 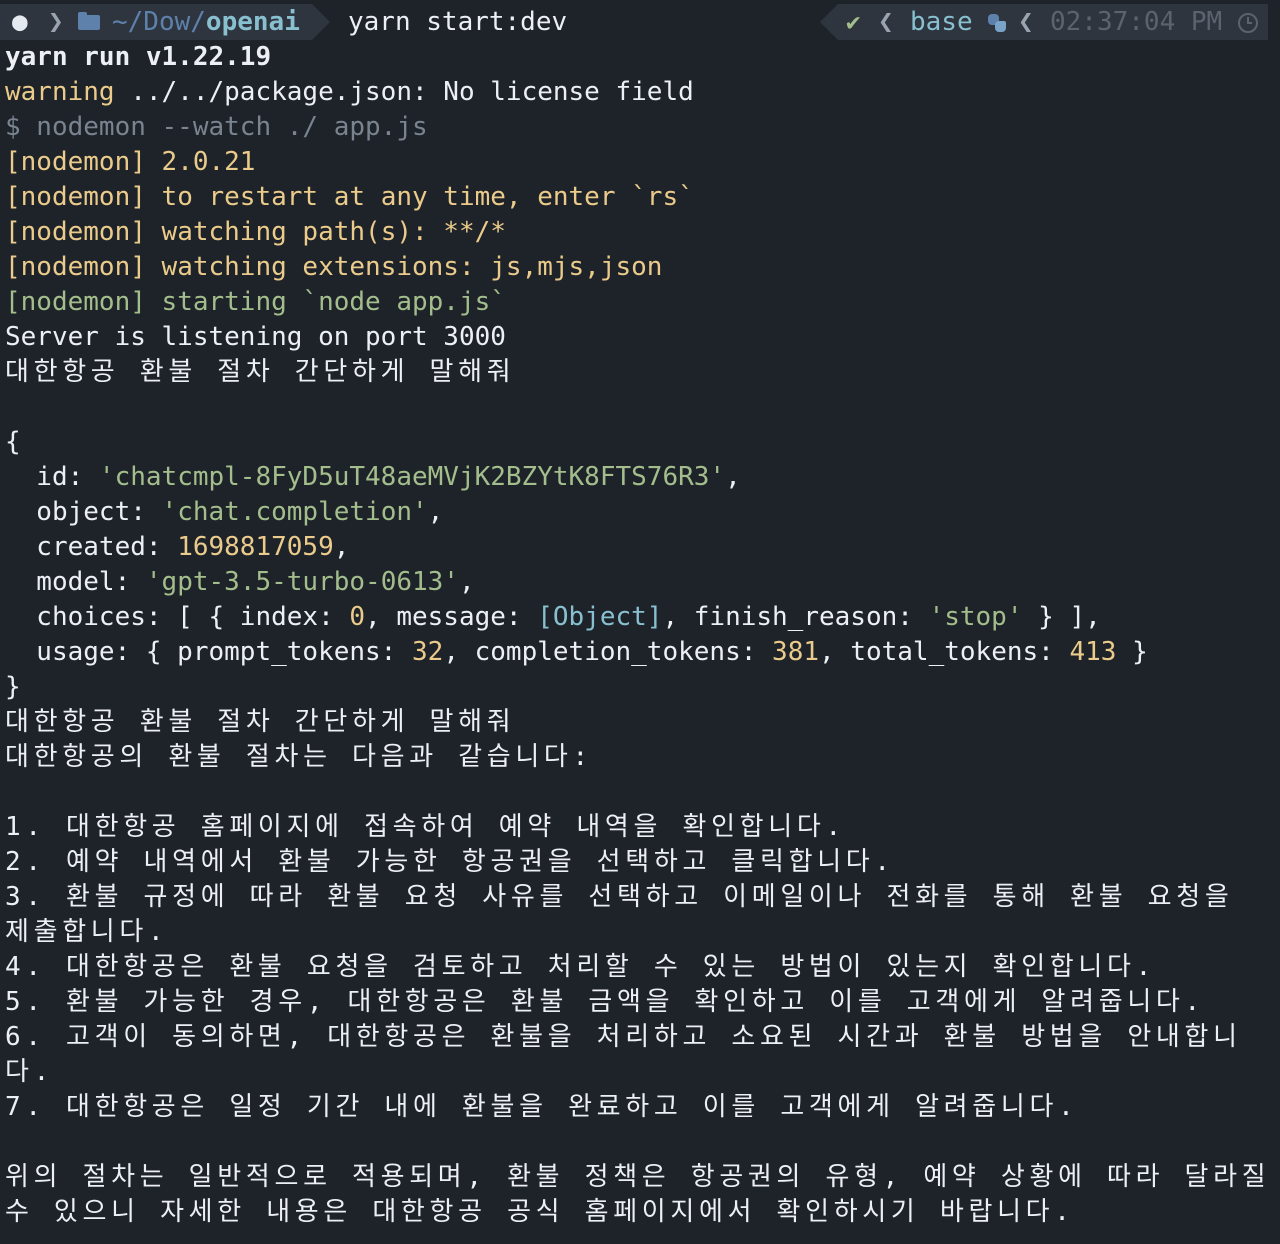 I want to click on nodemon-line: [nodemon] starting `node app.js`, so click(x=255, y=302).